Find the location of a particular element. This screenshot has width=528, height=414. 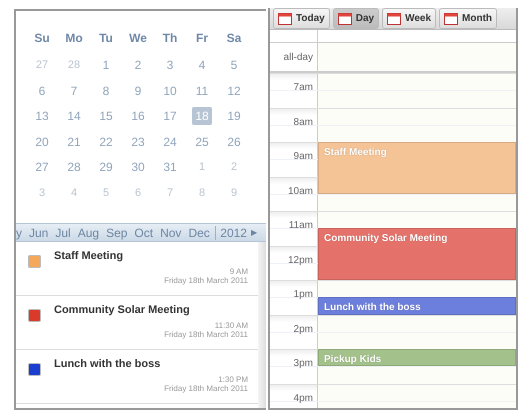

calendar-day: 16 is located at coordinates (138, 116).